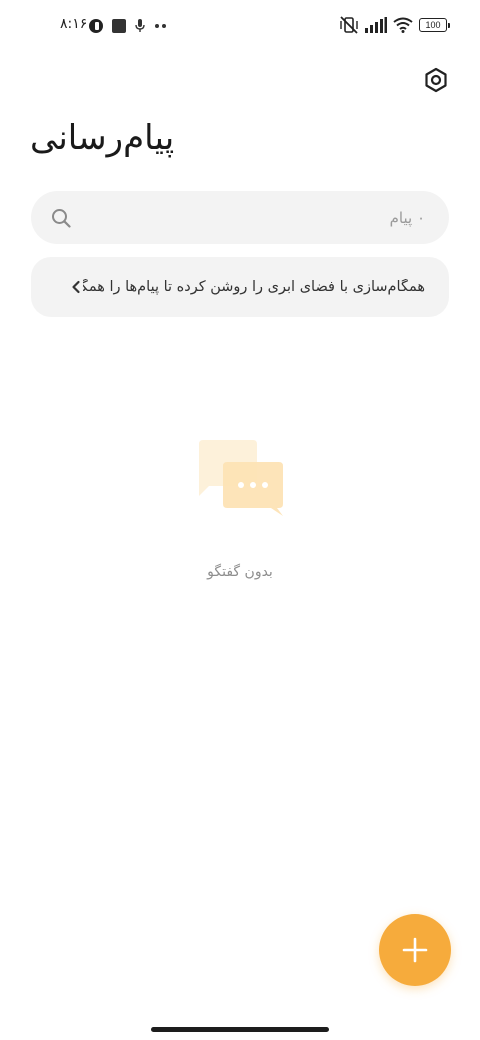  Describe the element at coordinates (376, 25) in the screenshot. I see `signal-icon` at that location.